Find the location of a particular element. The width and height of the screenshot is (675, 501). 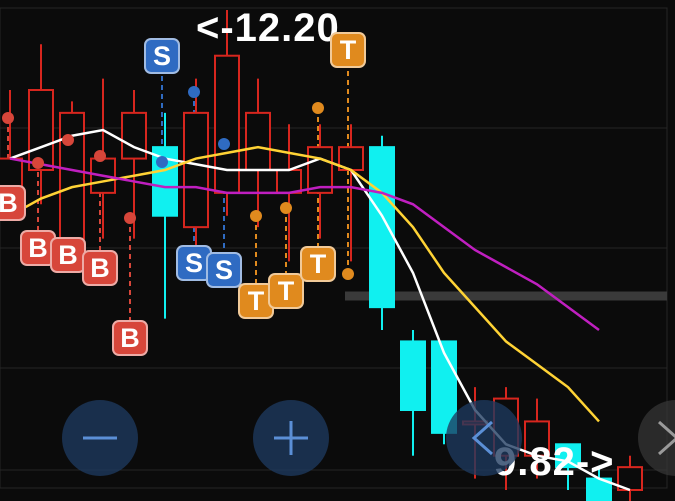

chevron-left-icon is located at coordinates (482, 438).